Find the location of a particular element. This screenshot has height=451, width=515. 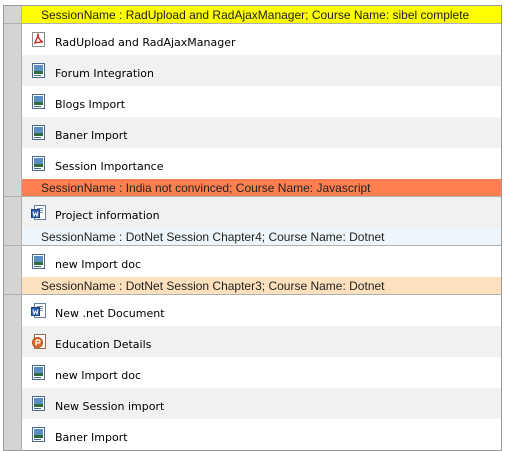

document-cell: Project information is located at coordinates (261, 212).